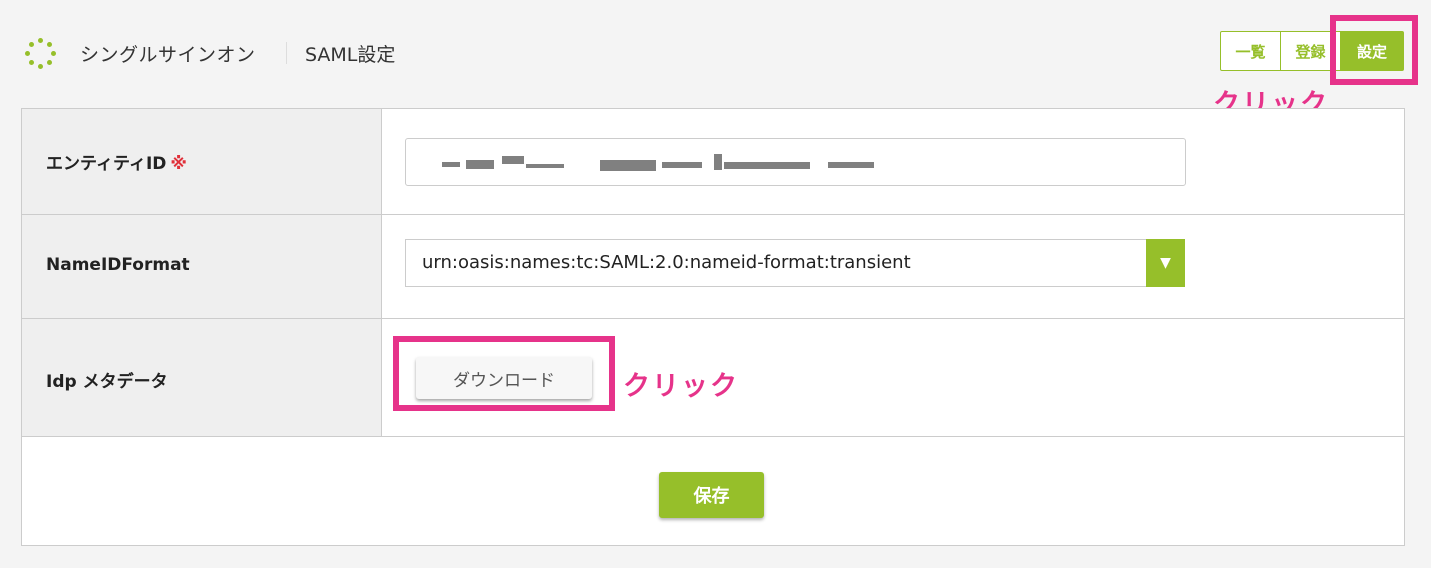  What do you see at coordinates (1374, 50) in the screenshot?
I see `settings-highlight-box` at bounding box center [1374, 50].